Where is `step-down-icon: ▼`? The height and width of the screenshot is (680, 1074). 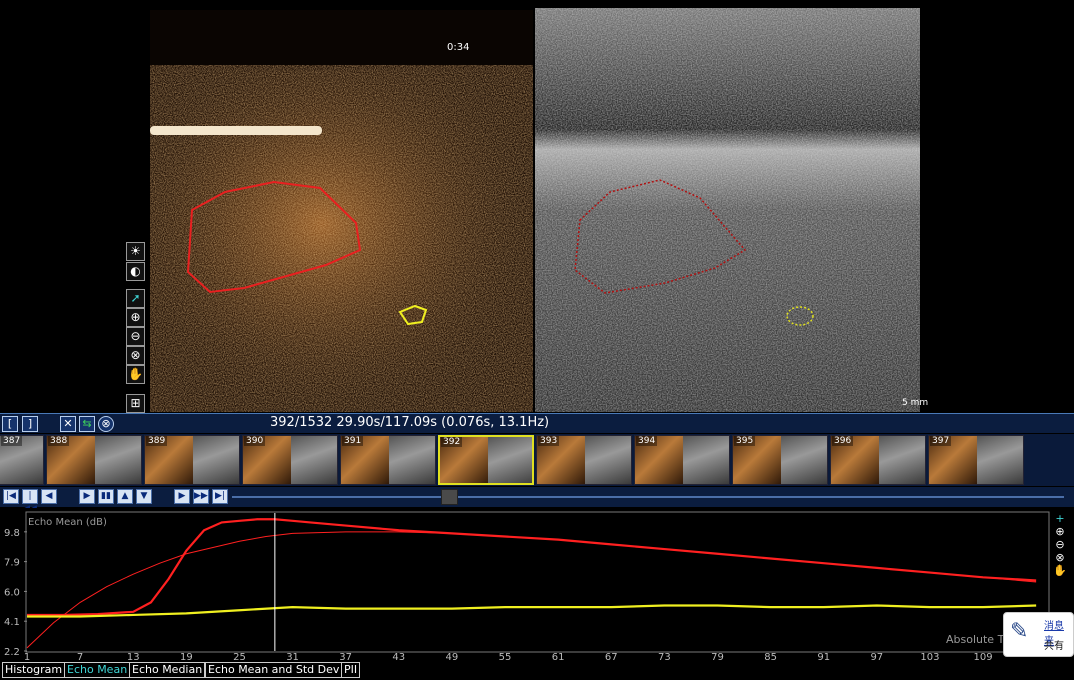
step-down-icon: ▼ is located at coordinates (144, 496).